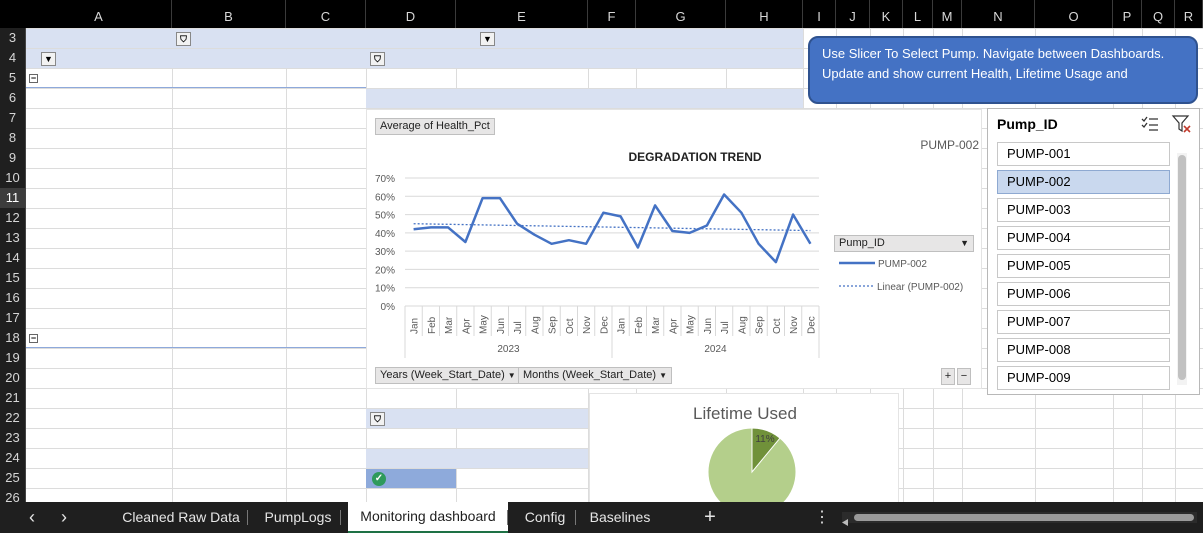 Image resolution: width=1203 pixels, height=533 pixels. What do you see at coordinates (12, 98) in the screenshot?
I see `row-header-6: 6` at bounding box center [12, 98].